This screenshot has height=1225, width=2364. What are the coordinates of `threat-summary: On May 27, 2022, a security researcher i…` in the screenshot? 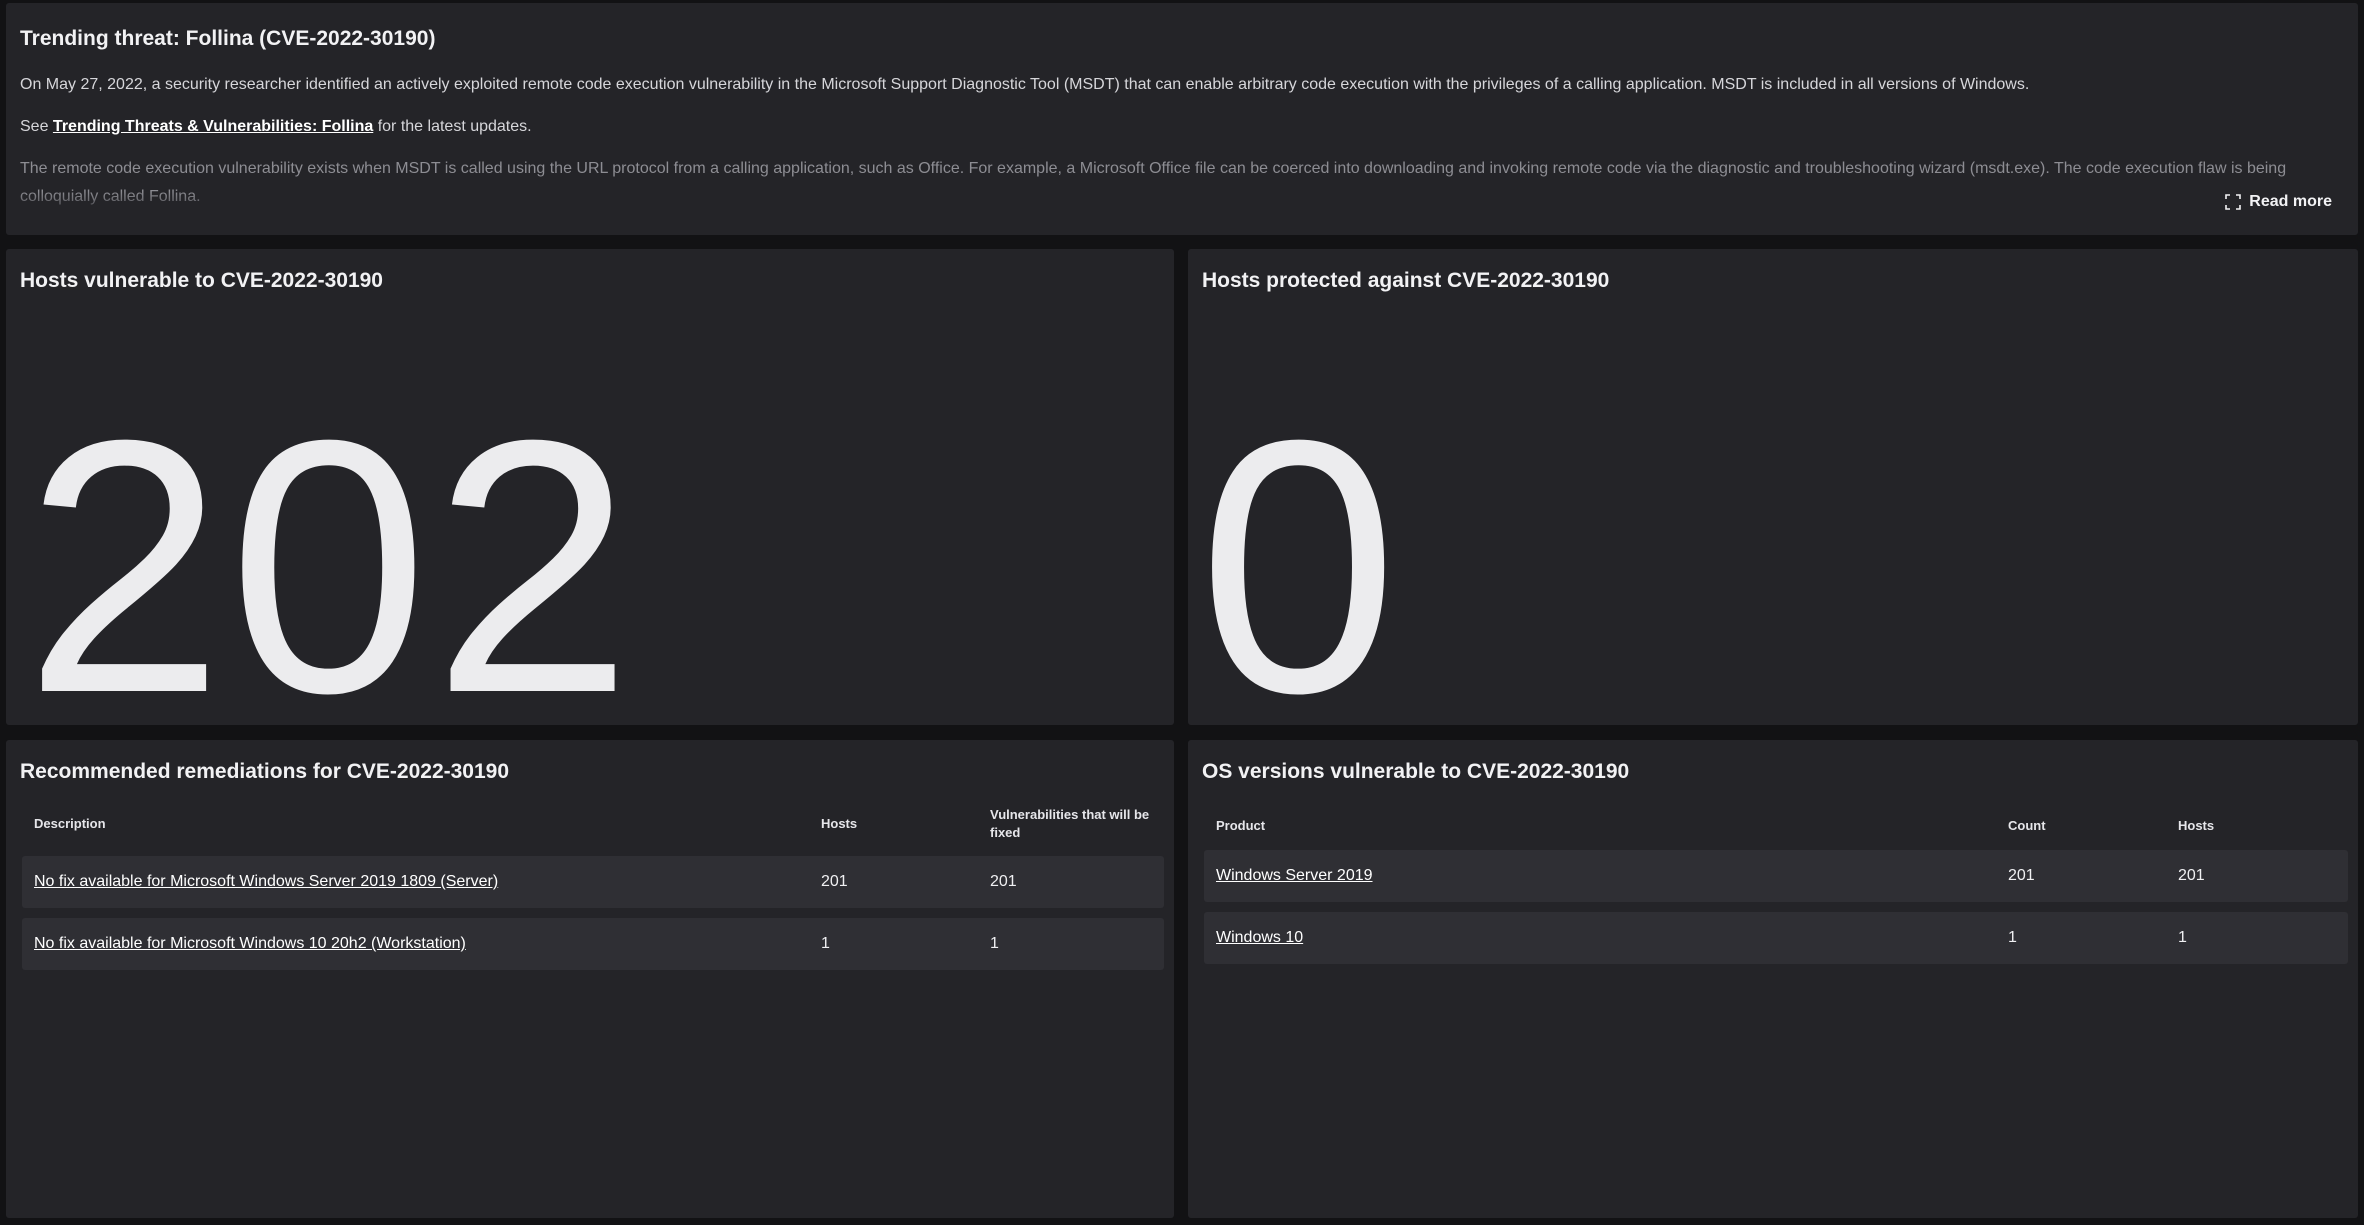 It's located at (1025, 84).